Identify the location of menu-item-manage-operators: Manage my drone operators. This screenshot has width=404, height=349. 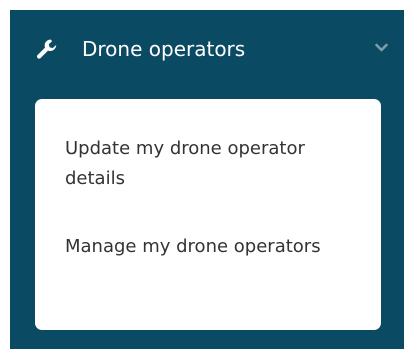
(195, 247).